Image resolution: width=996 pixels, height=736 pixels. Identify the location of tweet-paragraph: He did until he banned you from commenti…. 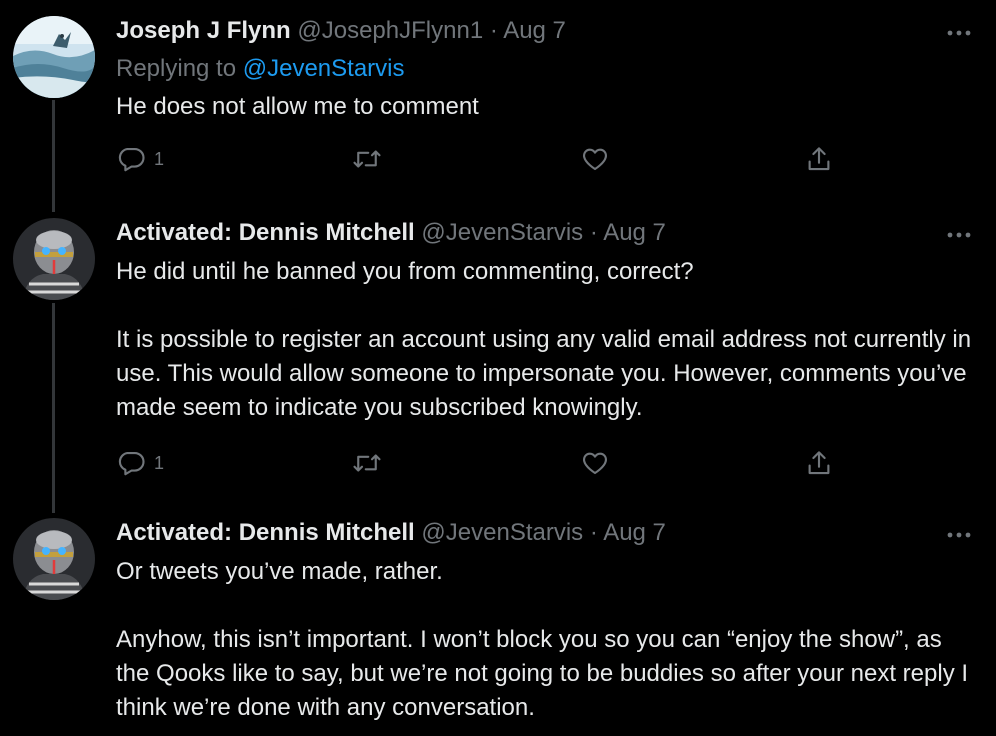
(405, 271).